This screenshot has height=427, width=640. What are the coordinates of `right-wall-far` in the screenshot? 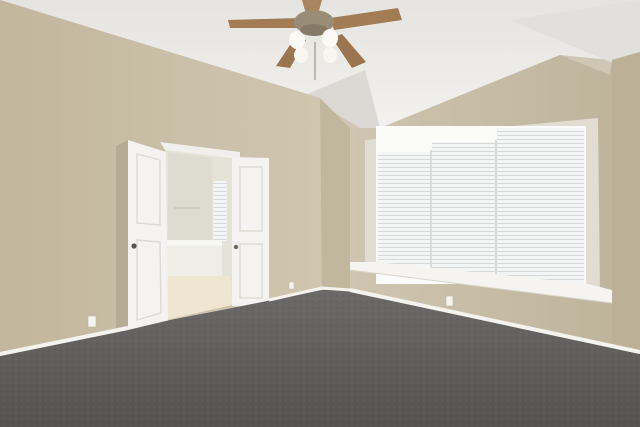 It's located at (626, 202).